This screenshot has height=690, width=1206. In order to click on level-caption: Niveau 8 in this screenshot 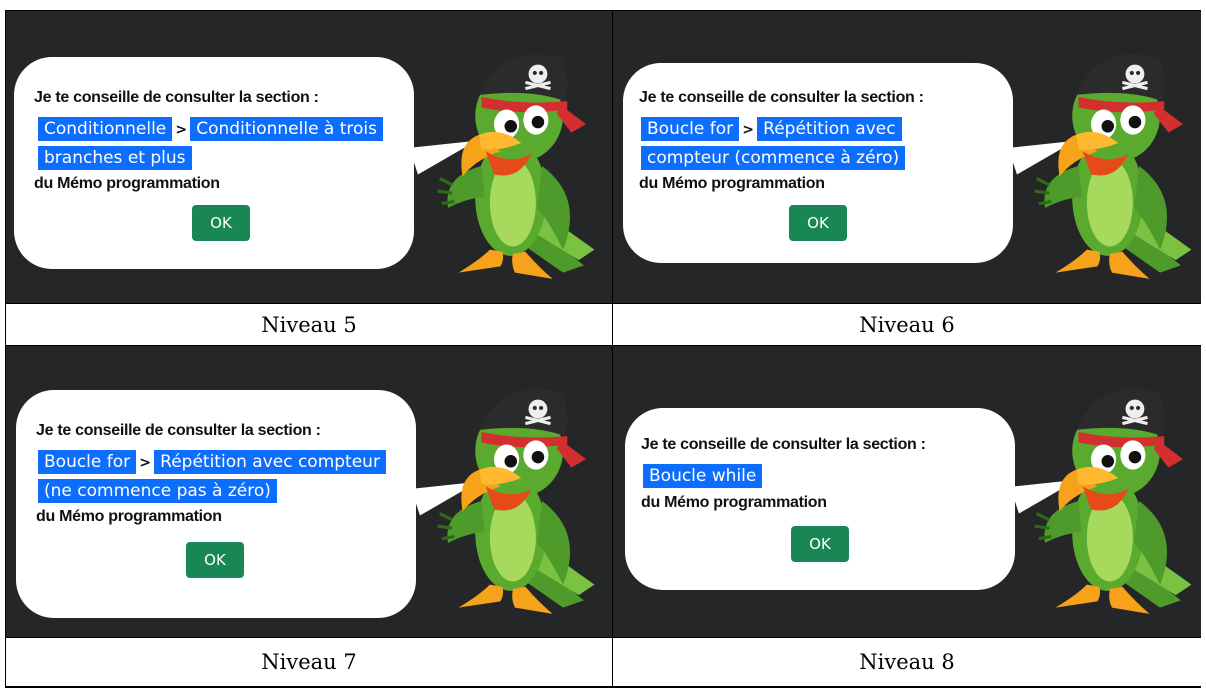, I will do `click(906, 662)`.